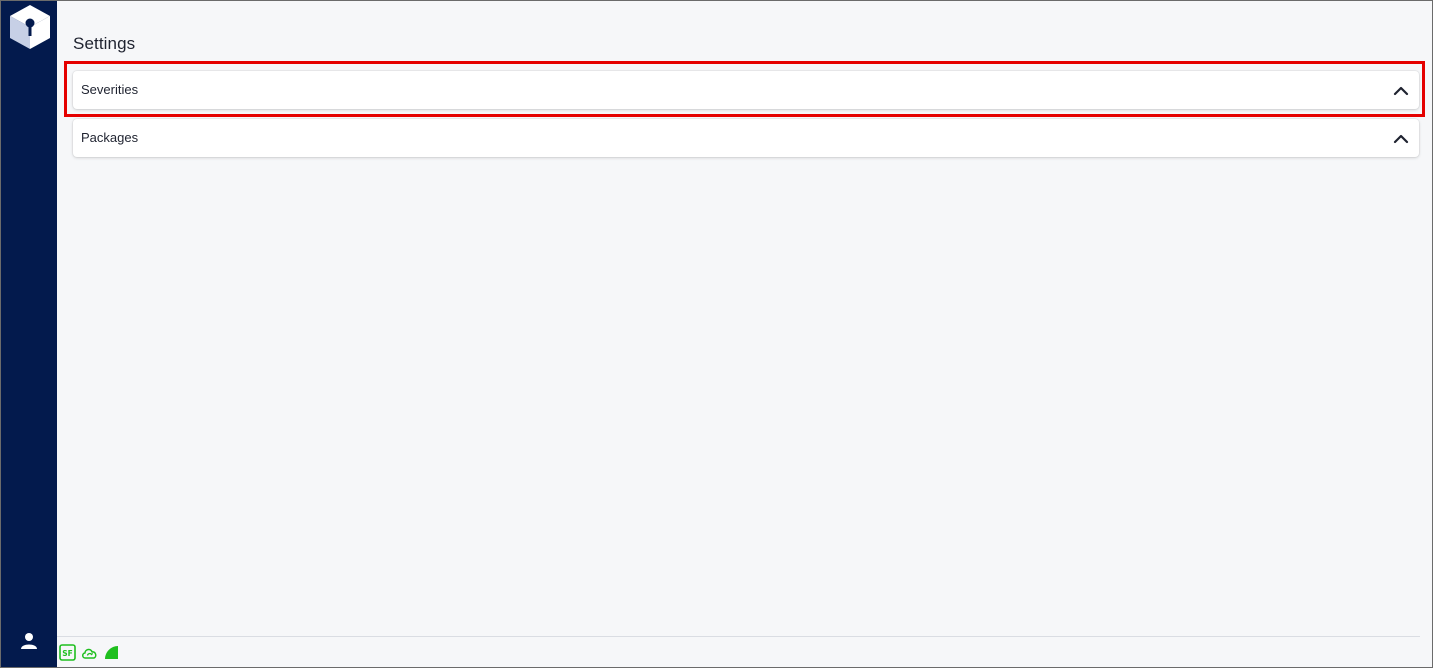 The width and height of the screenshot is (1433, 668). I want to click on severities-panel-header: Severities, so click(746, 90).